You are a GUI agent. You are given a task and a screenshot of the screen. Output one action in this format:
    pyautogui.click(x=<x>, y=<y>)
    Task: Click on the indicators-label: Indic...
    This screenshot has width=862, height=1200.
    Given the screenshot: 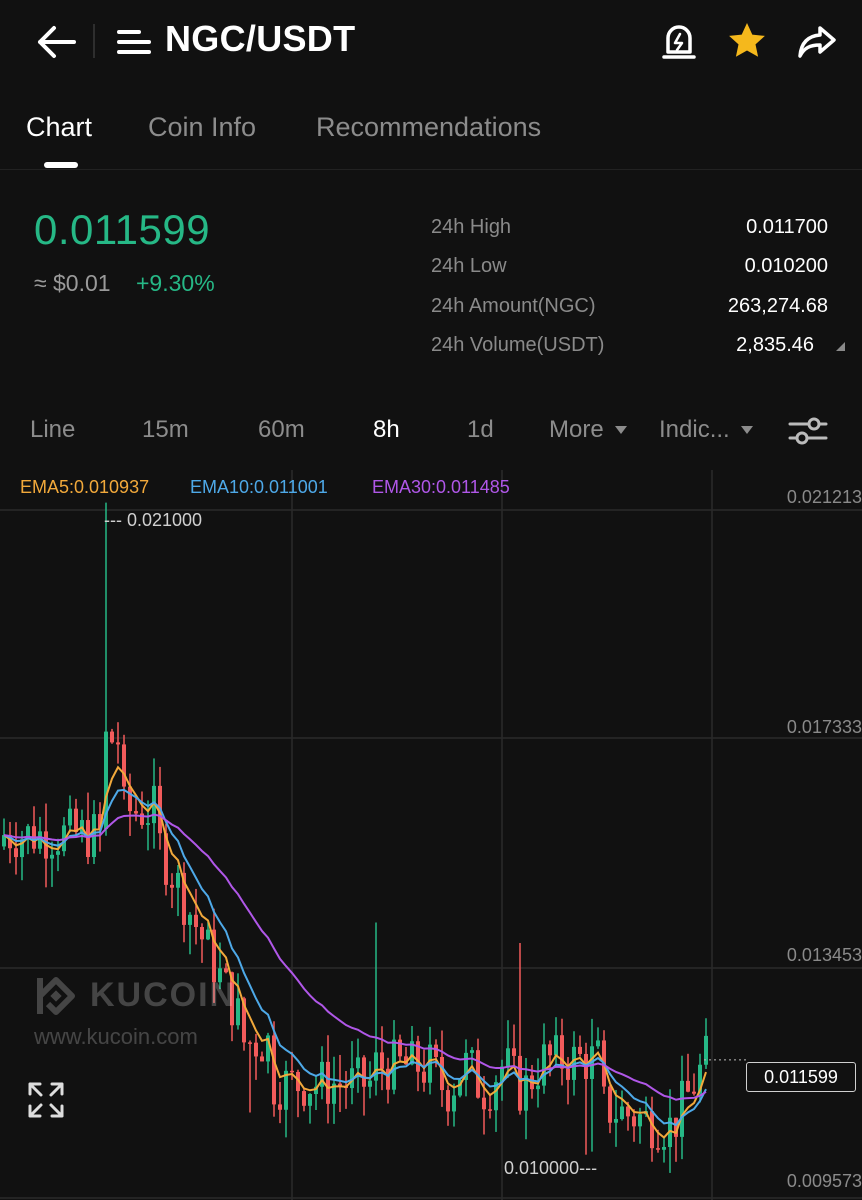 What is the action you would take?
    pyautogui.click(x=694, y=429)
    